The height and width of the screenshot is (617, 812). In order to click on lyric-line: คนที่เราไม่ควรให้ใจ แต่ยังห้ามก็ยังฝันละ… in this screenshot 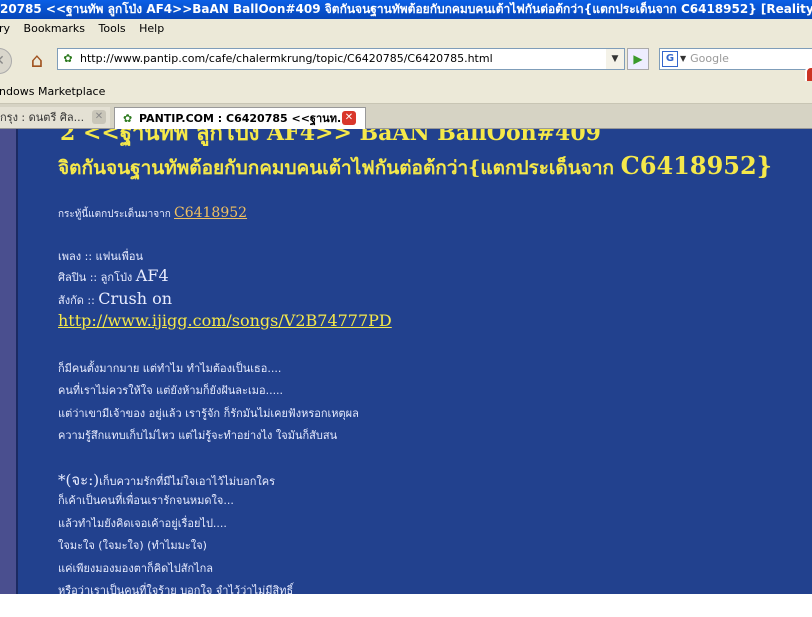, I will do `click(171, 390)`.